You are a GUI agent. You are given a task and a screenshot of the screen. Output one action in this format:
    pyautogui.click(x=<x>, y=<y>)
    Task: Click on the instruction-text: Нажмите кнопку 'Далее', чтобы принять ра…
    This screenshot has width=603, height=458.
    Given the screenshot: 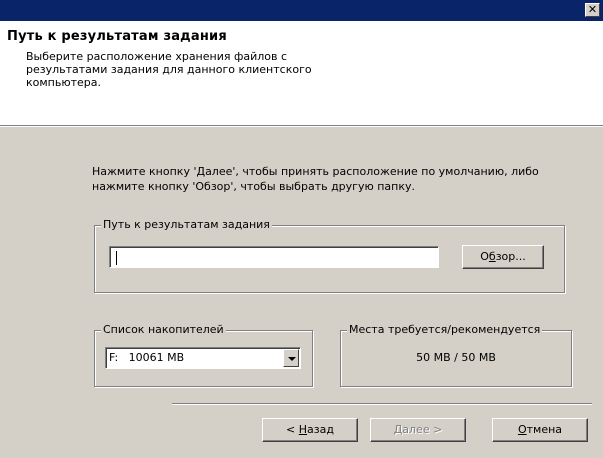 What is the action you would take?
    pyautogui.click(x=315, y=179)
    